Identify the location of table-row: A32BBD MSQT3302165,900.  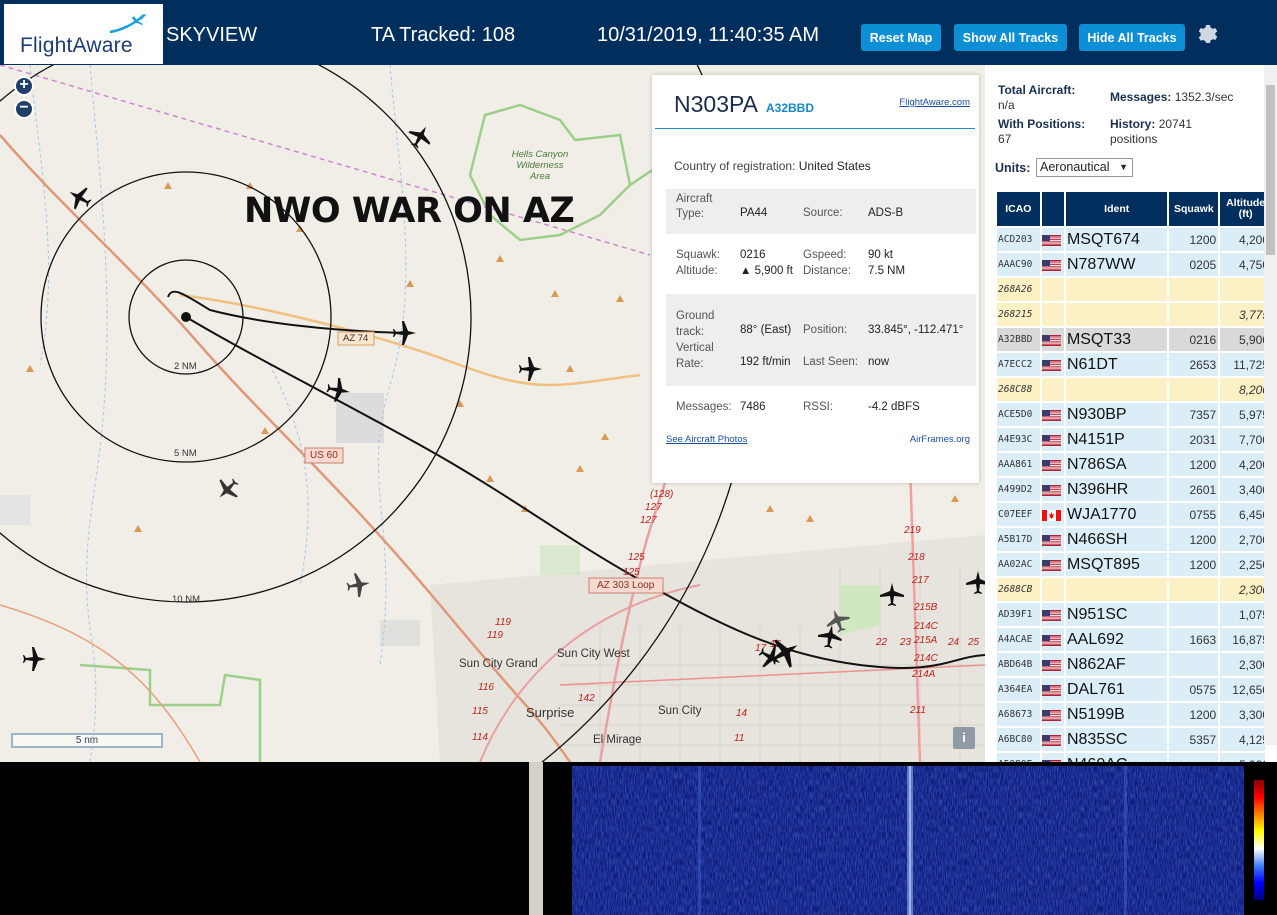
(1131, 339).